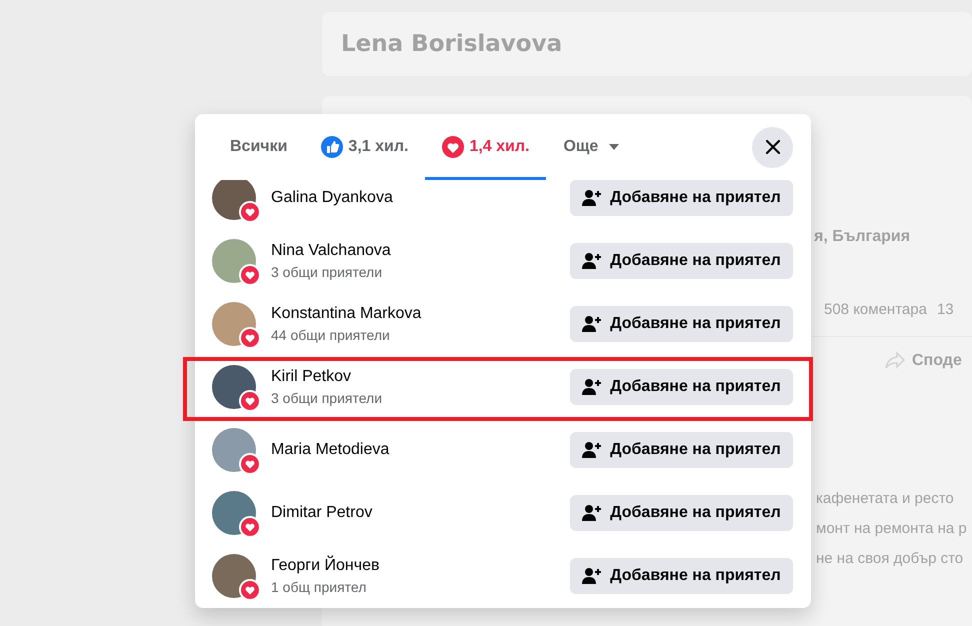 This screenshot has height=626, width=972. Describe the element at coordinates (420, 334) in the screenshot. I see `mutual-friends: 44 общи приятели` at that location.